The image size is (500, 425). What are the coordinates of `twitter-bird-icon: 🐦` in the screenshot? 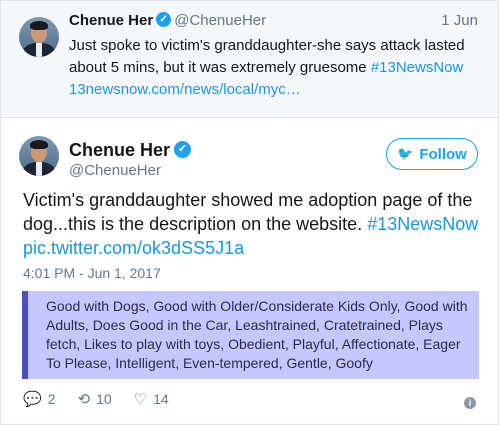 It's located at (405, 153).